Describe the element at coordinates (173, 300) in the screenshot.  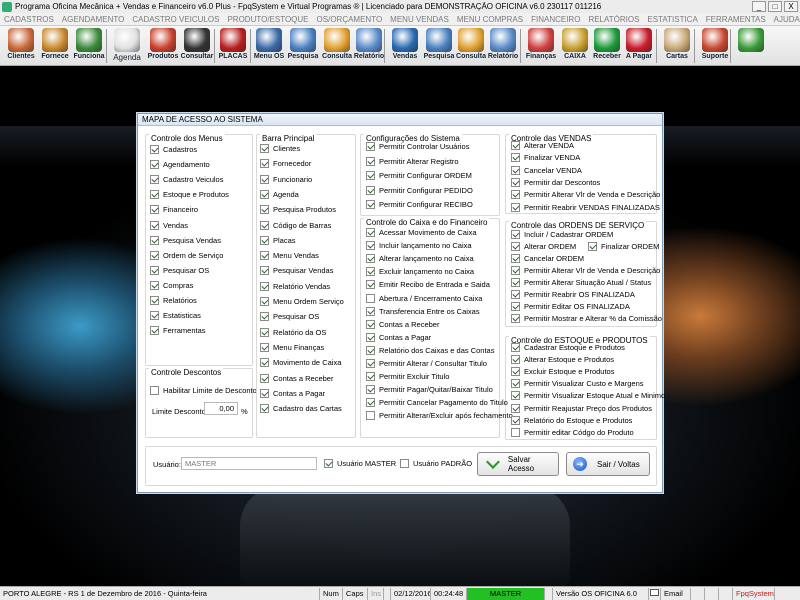
I see `cb-menus-relatorios: Relatórios` at that location.